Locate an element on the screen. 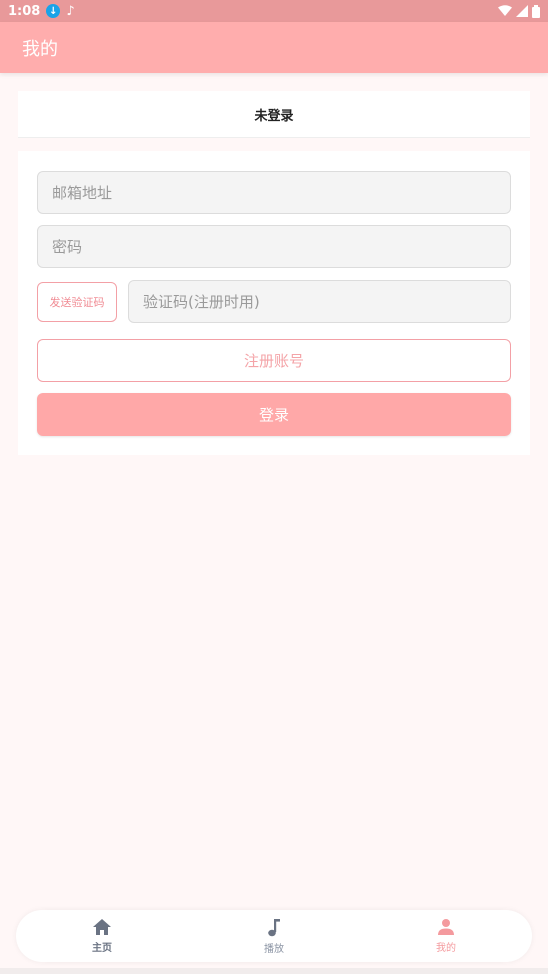  email-placeholder: 邮箱地址 is located at coordinates (82, 193).